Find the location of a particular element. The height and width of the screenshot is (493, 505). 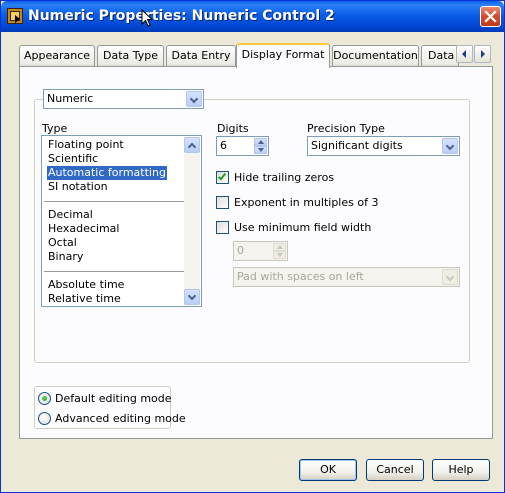

radio-selected-dot is located at coordinates (44, 398).